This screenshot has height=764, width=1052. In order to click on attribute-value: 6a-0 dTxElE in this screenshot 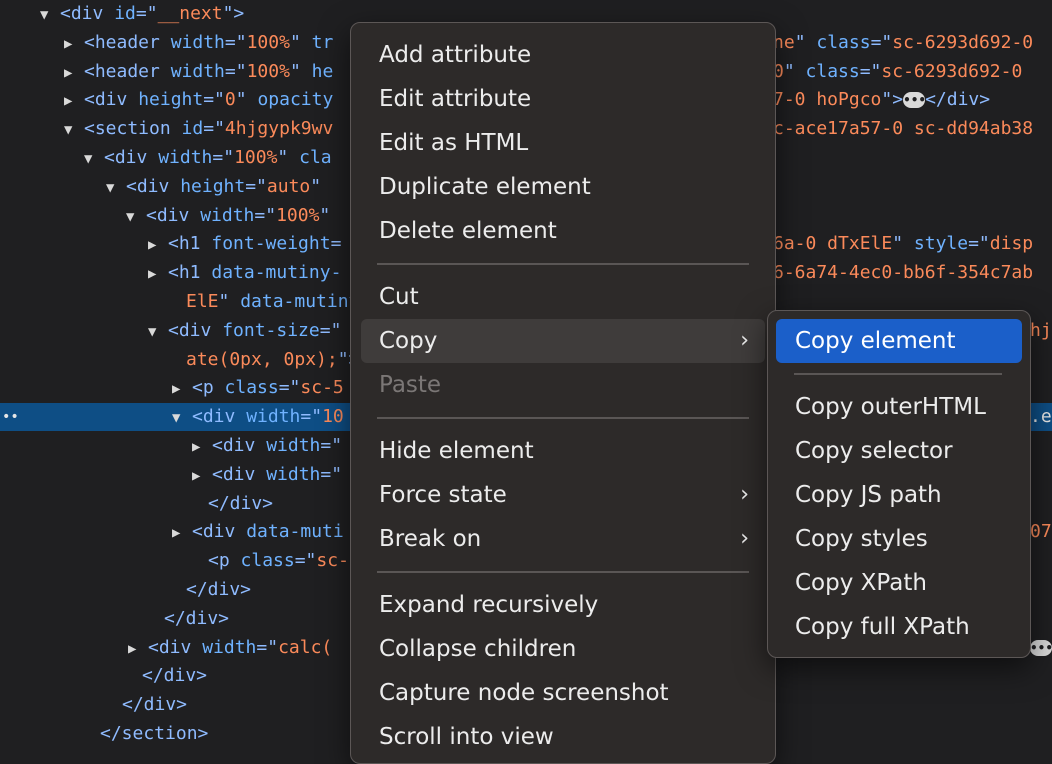, I will do `click(833, 244)`.